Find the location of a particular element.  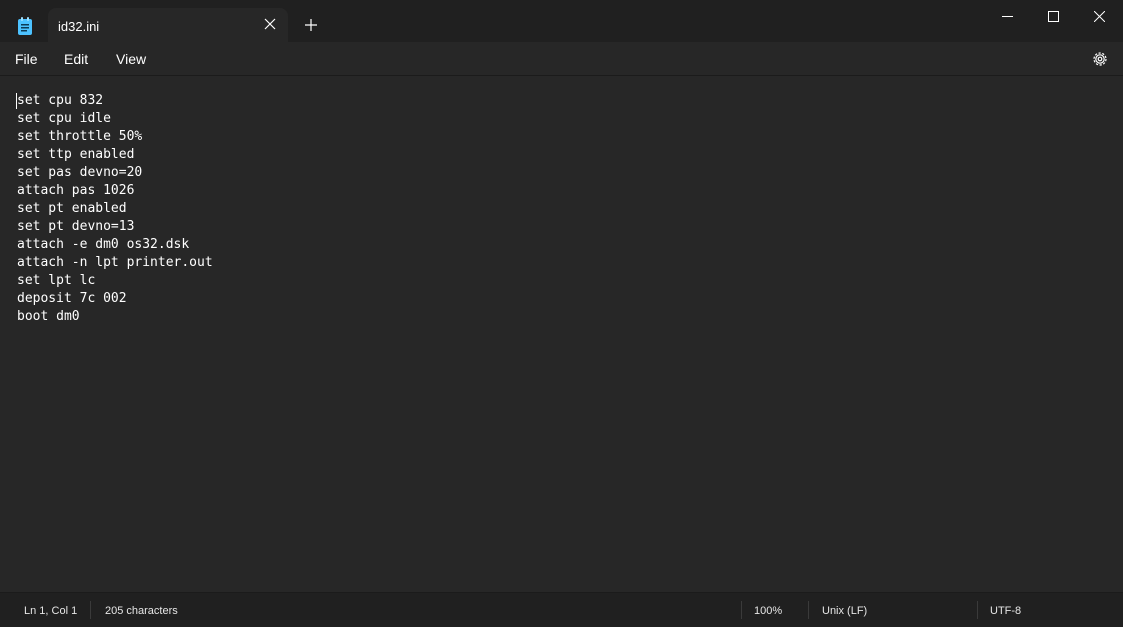

cursor-position: Ln 1, Col 1 is located at coordinates (51, 611).